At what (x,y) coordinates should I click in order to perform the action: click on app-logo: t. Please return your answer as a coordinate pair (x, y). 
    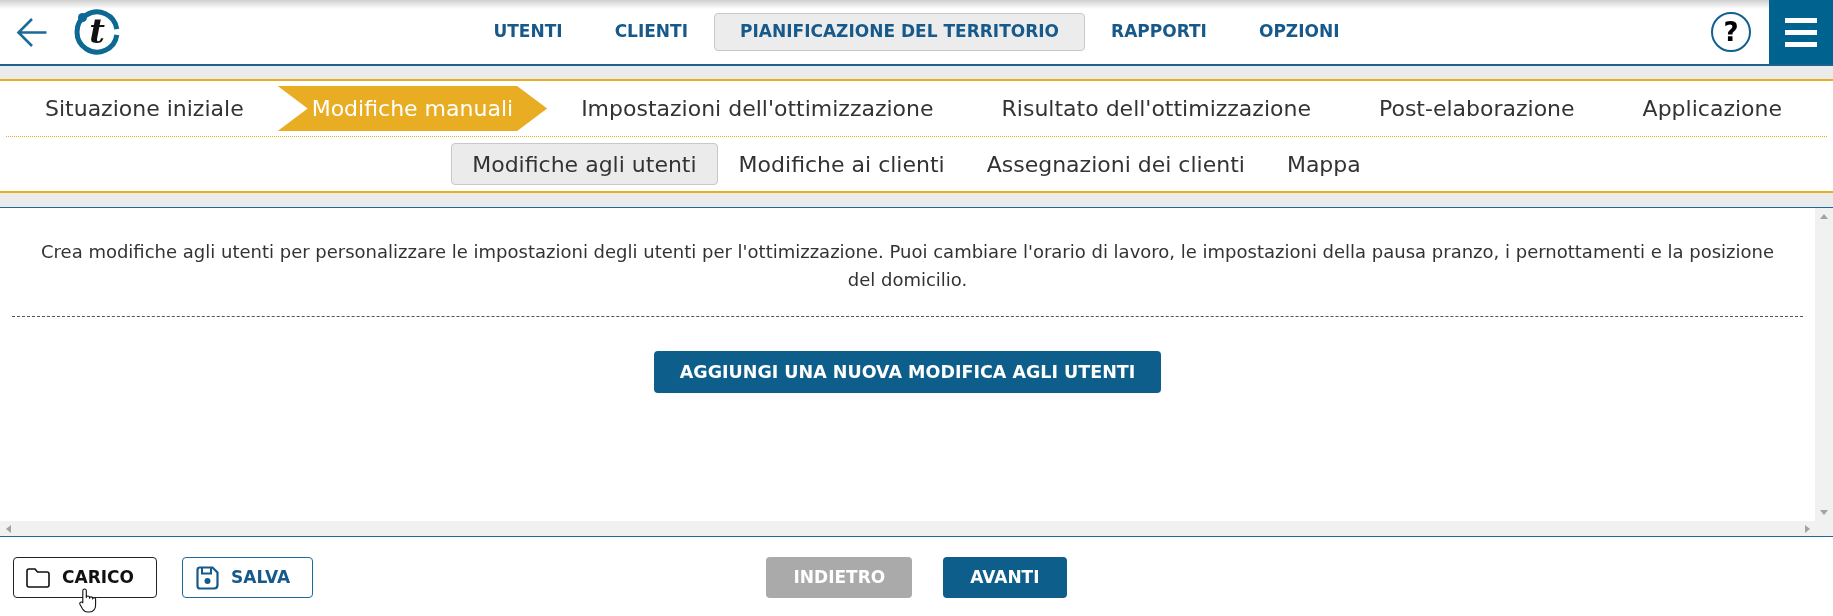
    Looking at the image, I should click on (97, 32).